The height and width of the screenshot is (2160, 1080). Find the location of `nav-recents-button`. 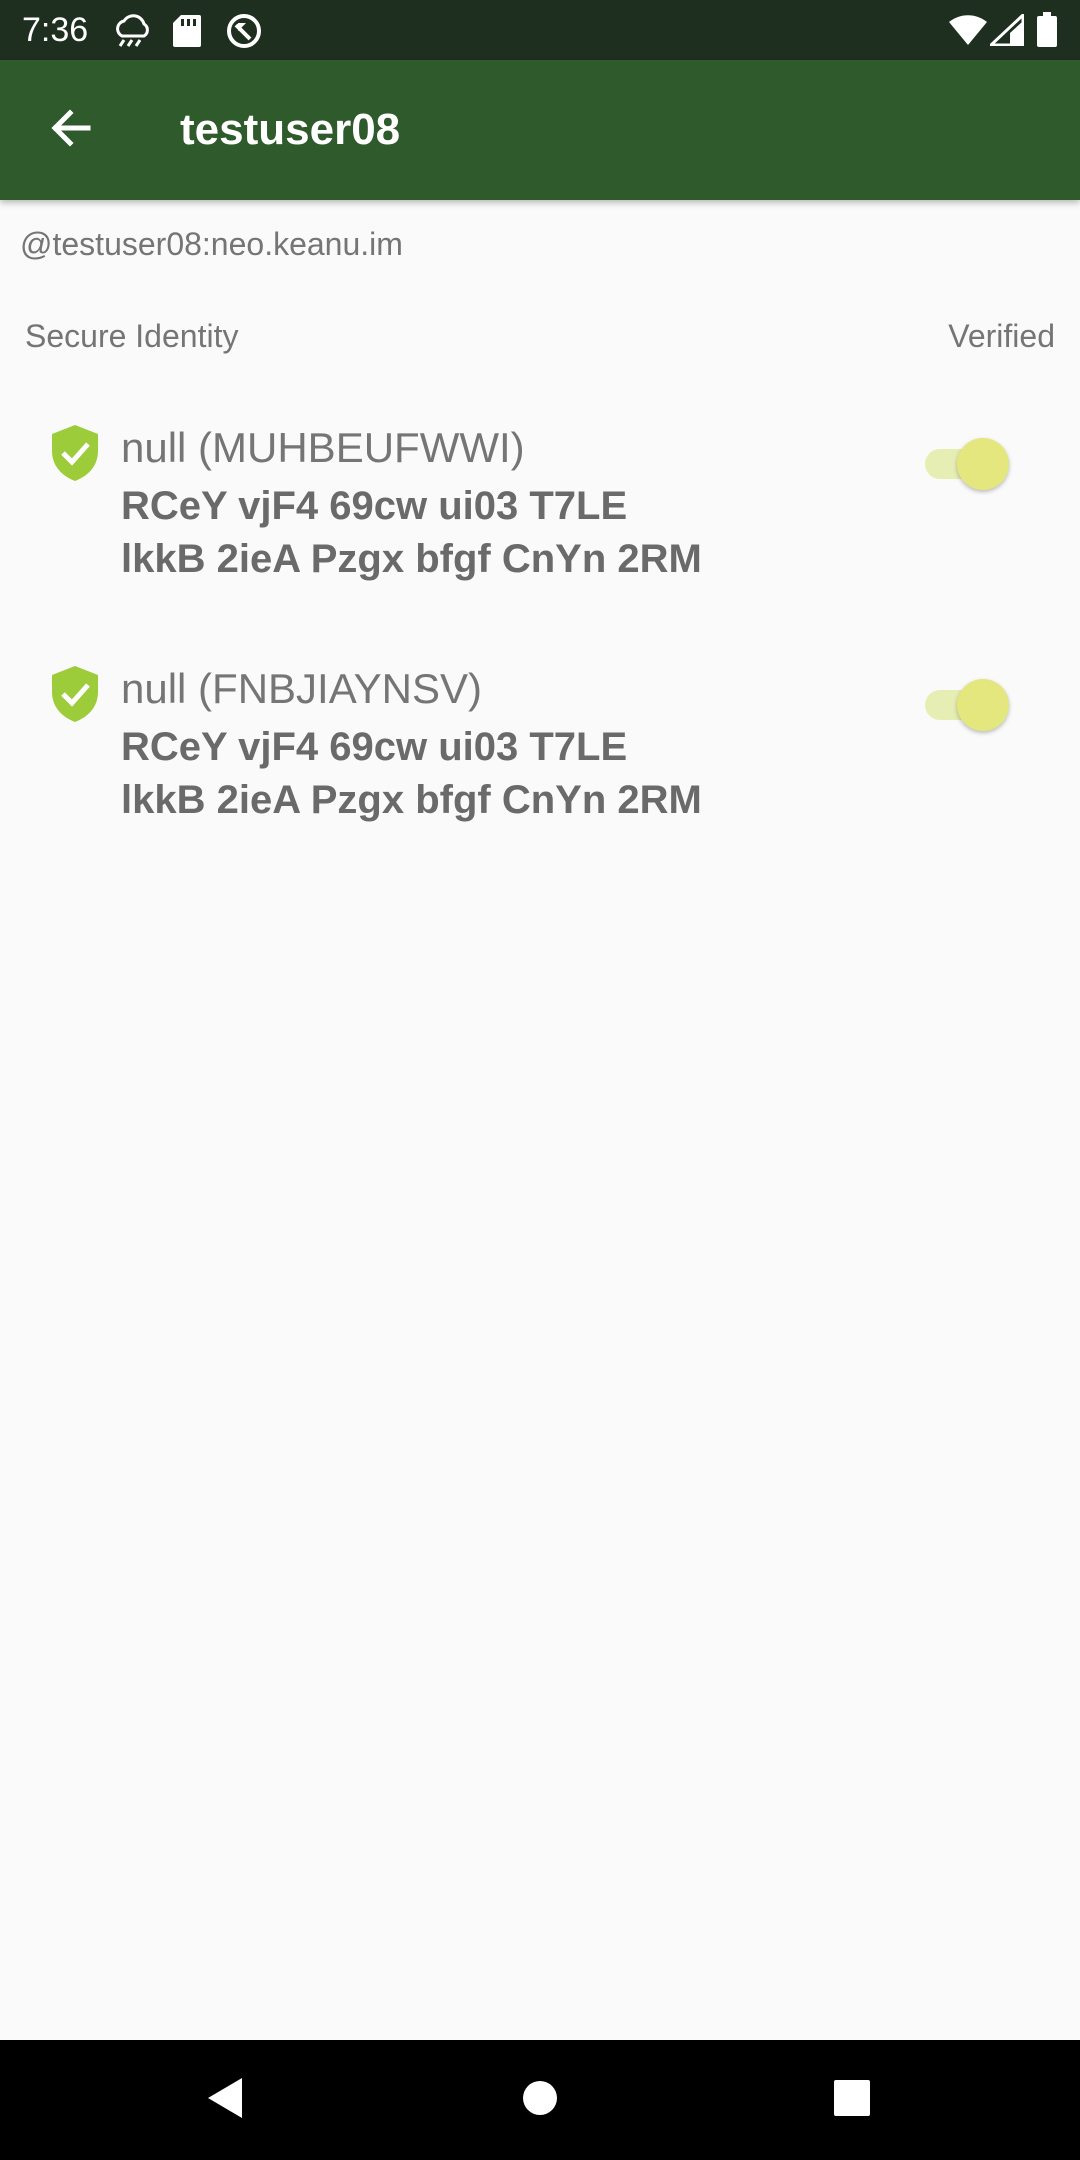

nav-recents-button is located at coordinates (852, 2100).